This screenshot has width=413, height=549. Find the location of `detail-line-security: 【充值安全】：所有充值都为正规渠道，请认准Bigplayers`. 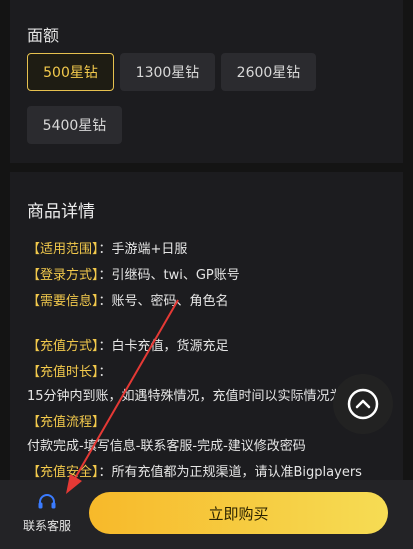

detail-line-security: 【充值安全】：所有充值都为正规渠道，请认准Bigplayers is located at coordinates (194, 470).